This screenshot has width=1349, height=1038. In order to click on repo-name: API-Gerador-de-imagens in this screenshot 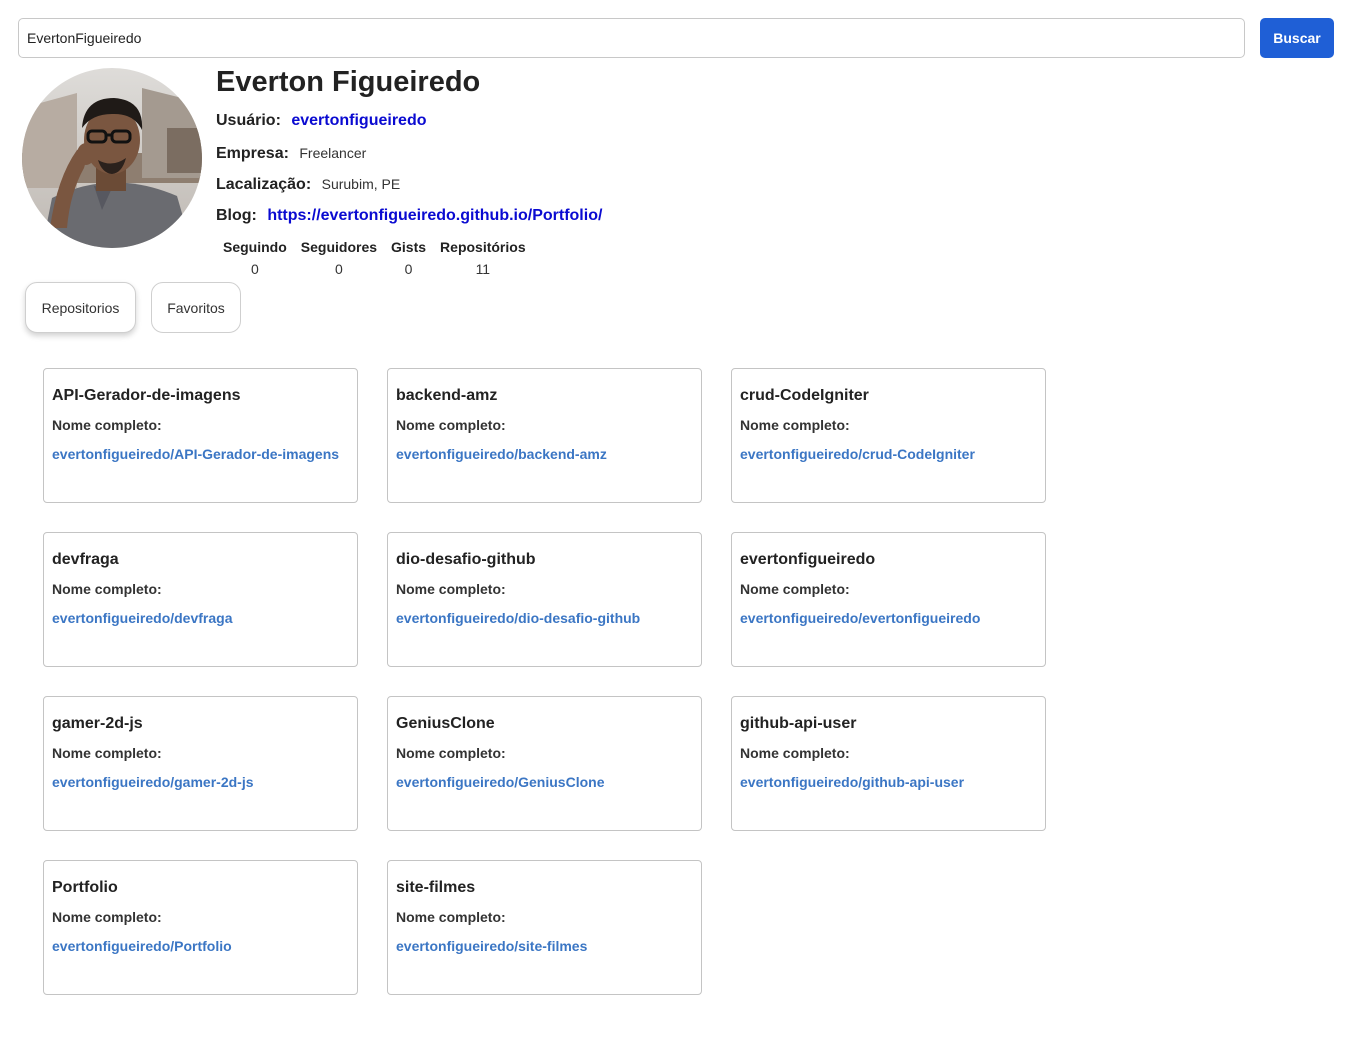, I will do `click(146, 395)`.